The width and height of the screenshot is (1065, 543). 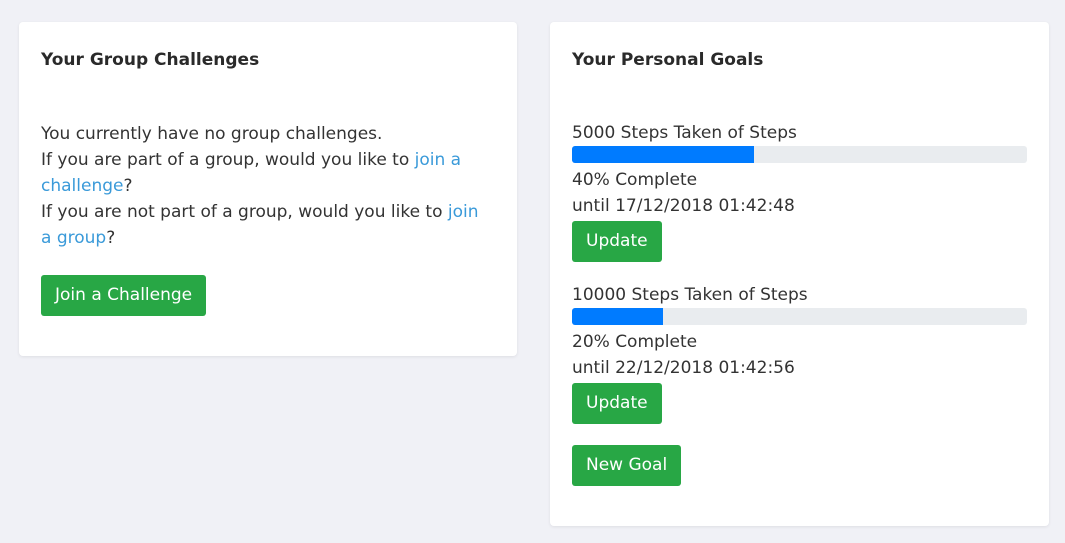 I want to click on goal-deadline: until 17/12/2018 01:42:48, so click(x=683, y=206).